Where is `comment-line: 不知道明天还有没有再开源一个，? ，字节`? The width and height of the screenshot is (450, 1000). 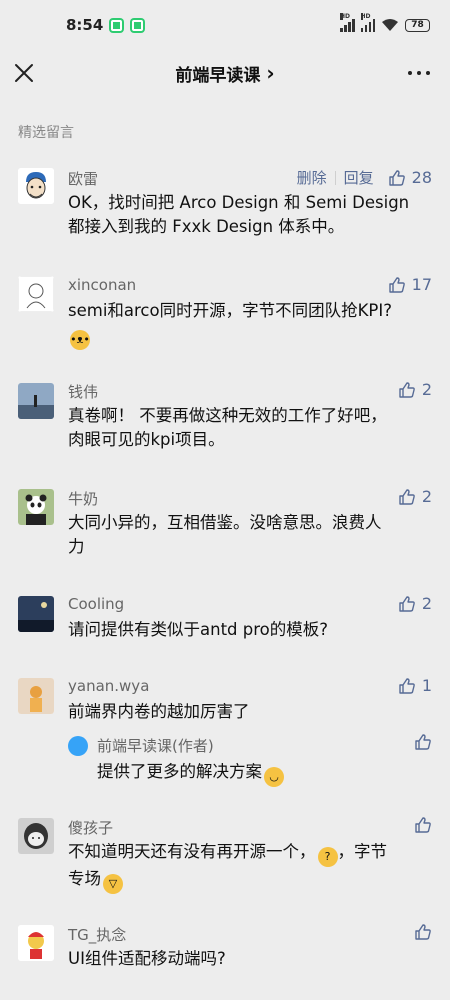
comment-line: 不知道明天还有没有再开源一个，? ，字节 is located at coordinates (252, 853).